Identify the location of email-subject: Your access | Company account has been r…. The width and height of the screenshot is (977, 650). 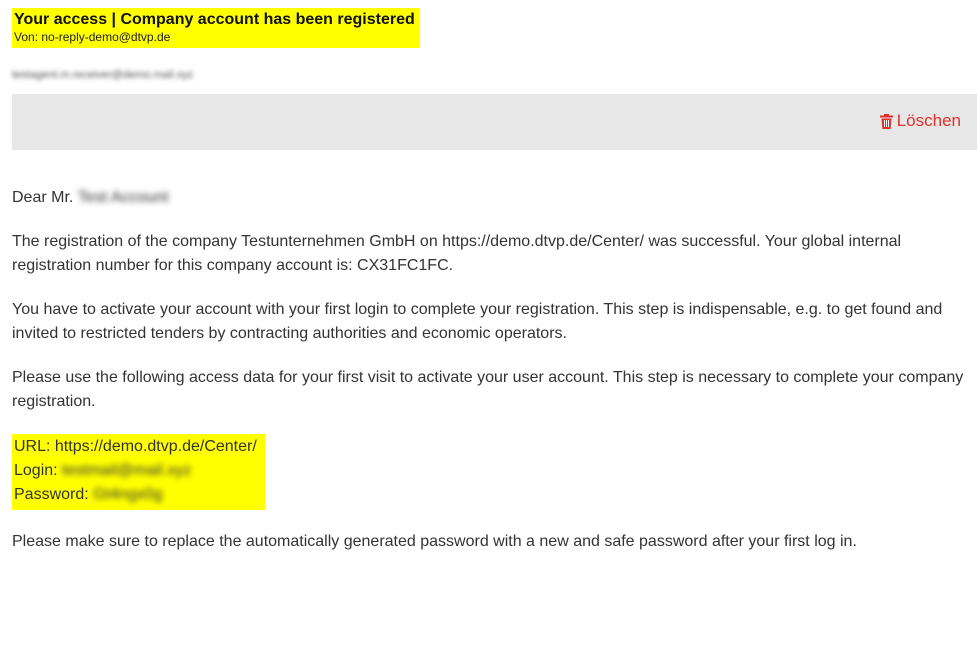
(214, 19).